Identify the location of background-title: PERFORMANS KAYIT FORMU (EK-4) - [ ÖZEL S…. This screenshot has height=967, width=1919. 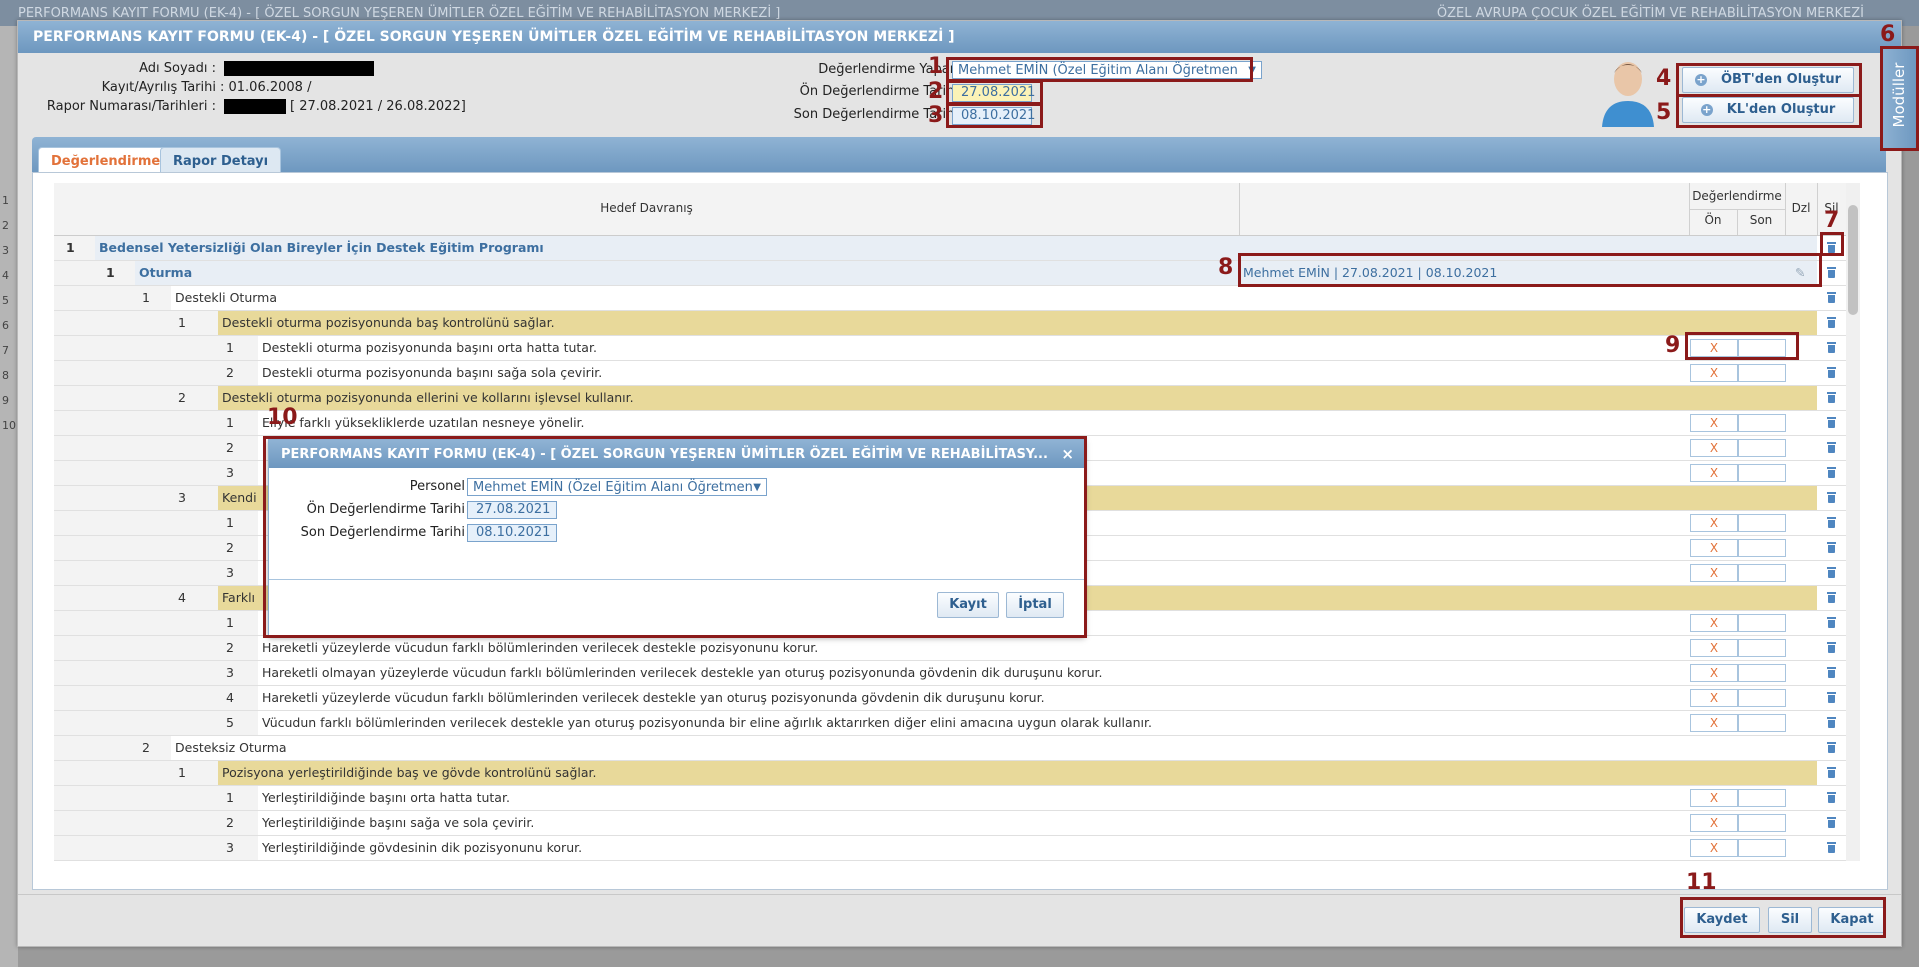
(399, 13).